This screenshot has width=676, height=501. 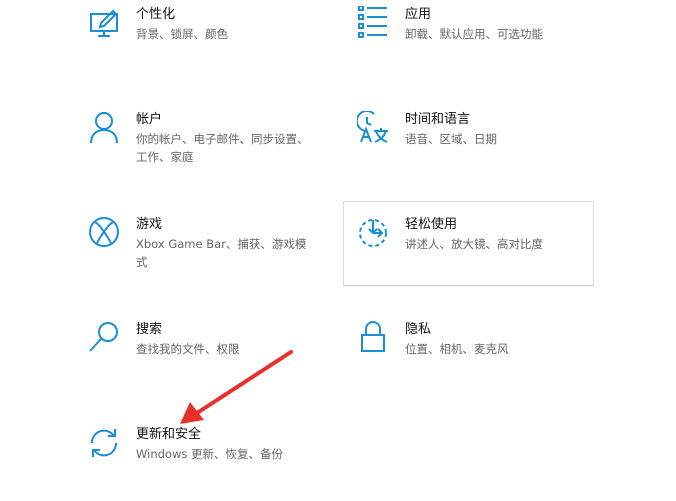 I want to click on tile-title: 轻松使用, so click(x=431, y=224).